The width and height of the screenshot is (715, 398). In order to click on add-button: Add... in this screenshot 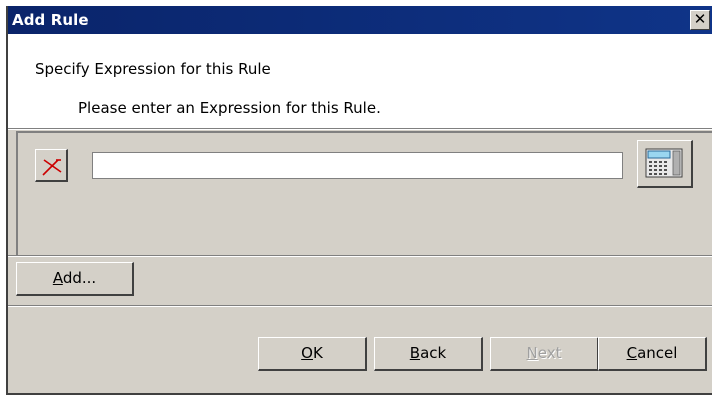, I will do `click(75, 279)`.